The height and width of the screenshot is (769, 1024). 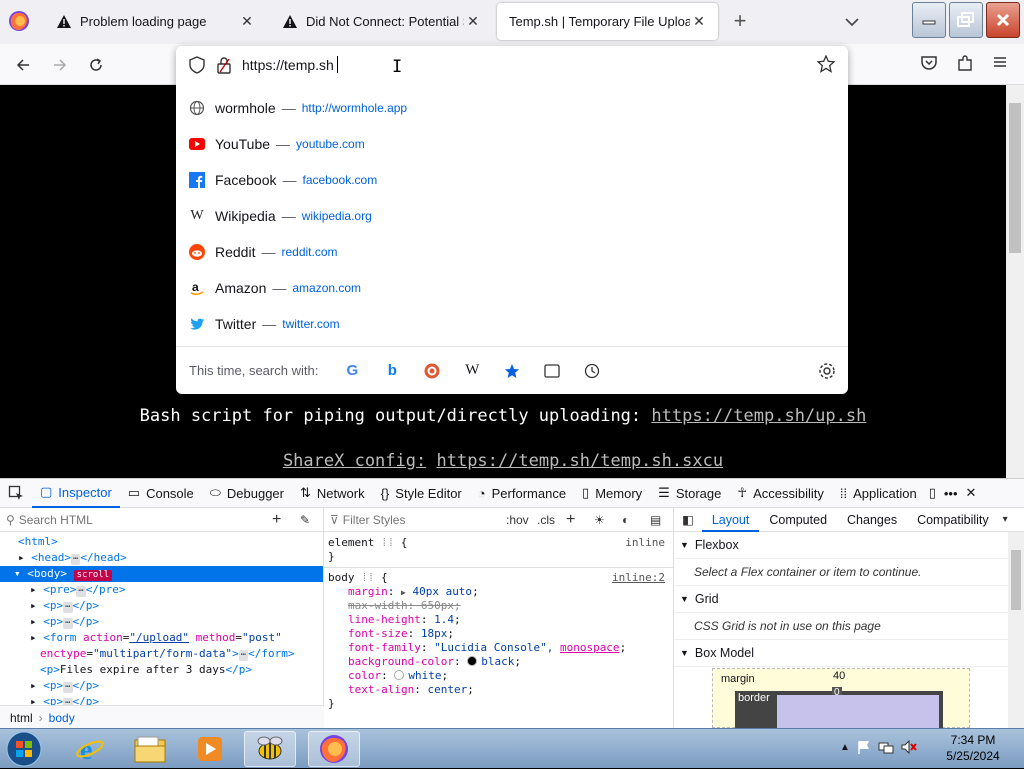 I want to click on css-decl-max-width: max-width: 650px;, so click(x=498, y=606).